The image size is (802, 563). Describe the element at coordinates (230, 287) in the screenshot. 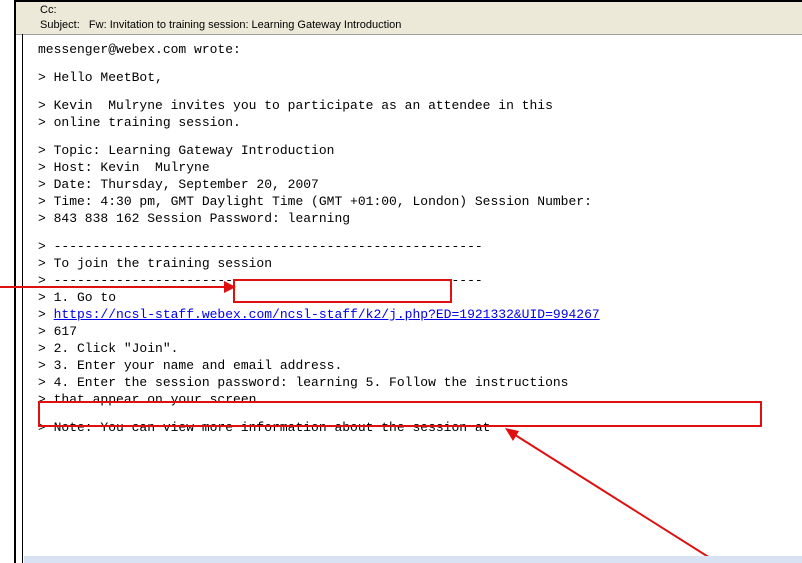

I see `password-arrow-head` at that location.